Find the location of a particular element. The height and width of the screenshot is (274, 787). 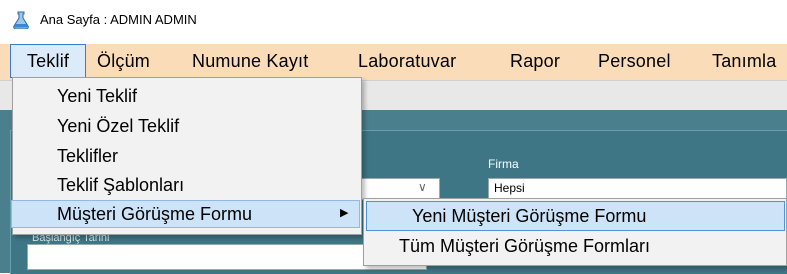

menu-olcum: Ölçüm is located at coordinates (123, 61).